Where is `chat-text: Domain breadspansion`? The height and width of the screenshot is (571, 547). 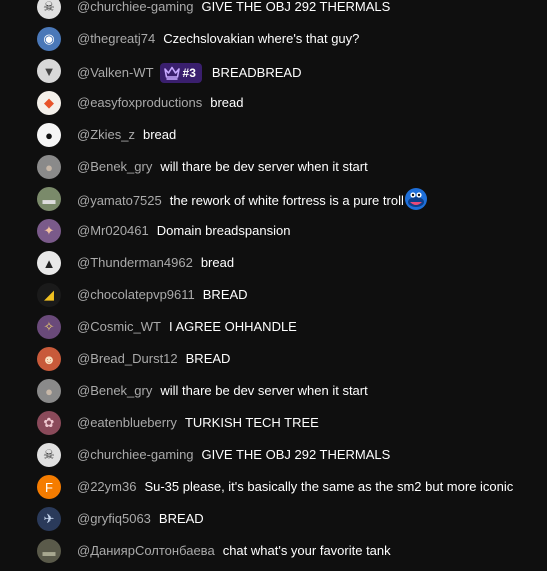
chat-text: Domain breadspansion is located at coordinates (223, 230).